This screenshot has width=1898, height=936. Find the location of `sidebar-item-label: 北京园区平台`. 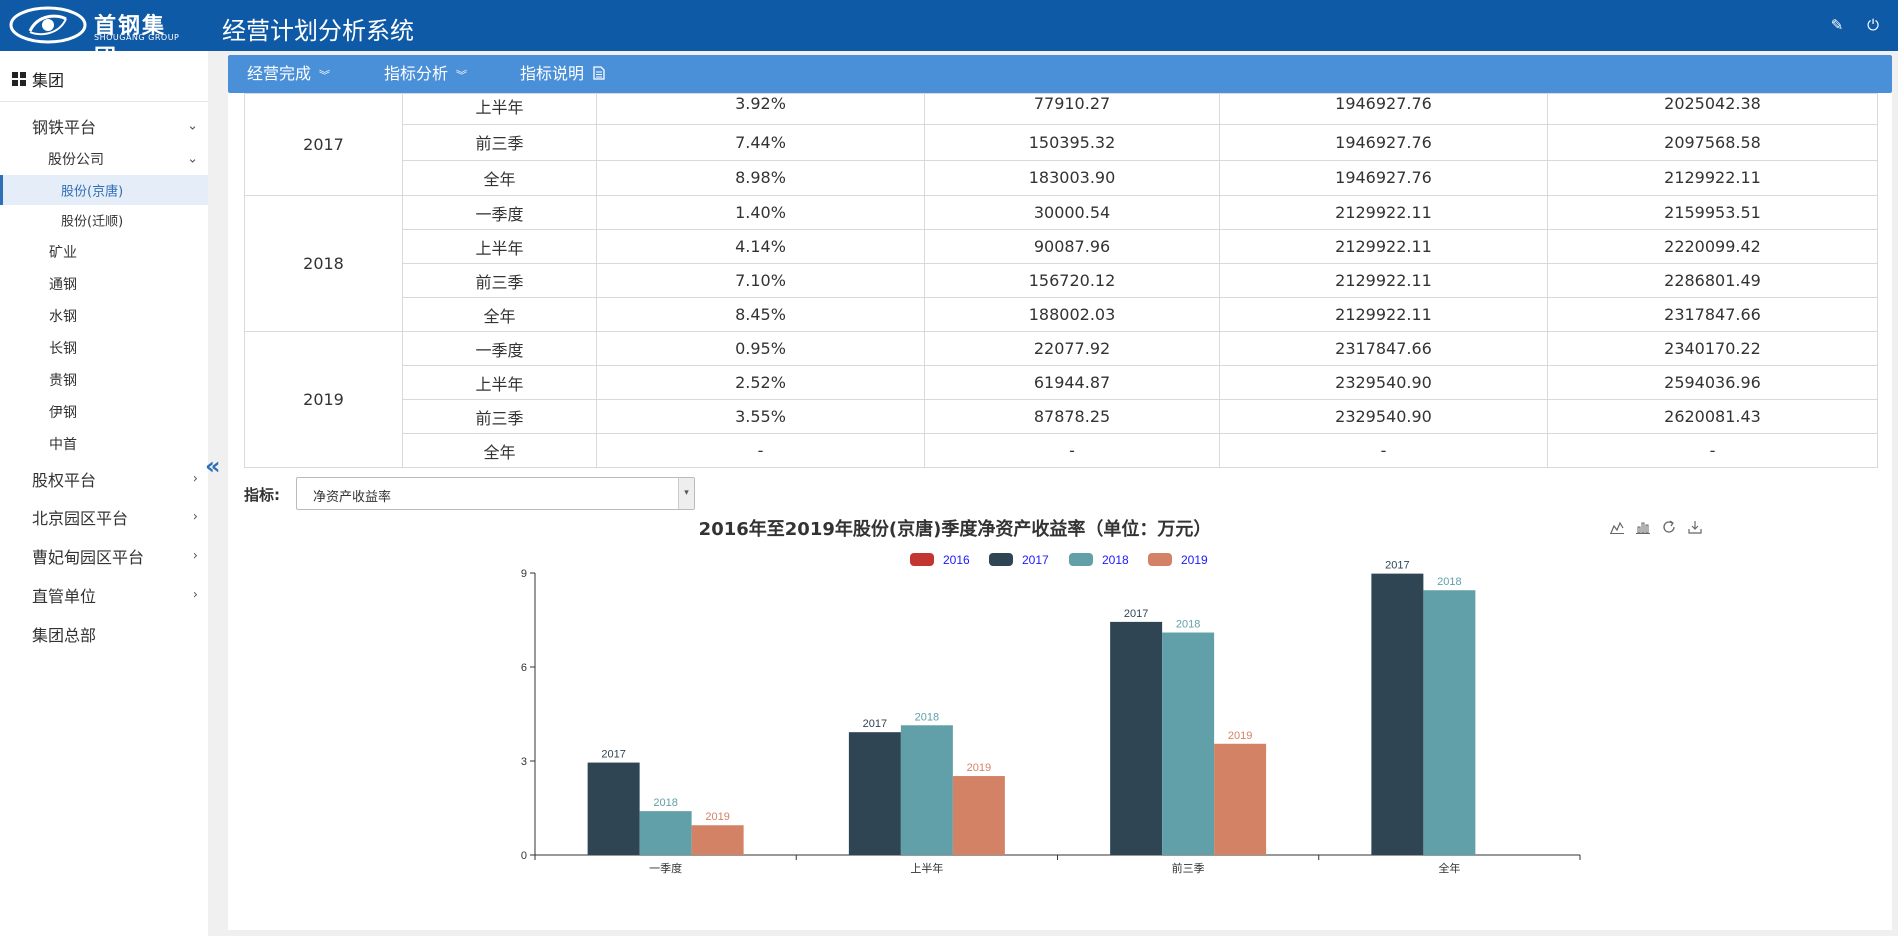

sidebar-item-label: 北京园区平台 is located at coordinates (80, 518).